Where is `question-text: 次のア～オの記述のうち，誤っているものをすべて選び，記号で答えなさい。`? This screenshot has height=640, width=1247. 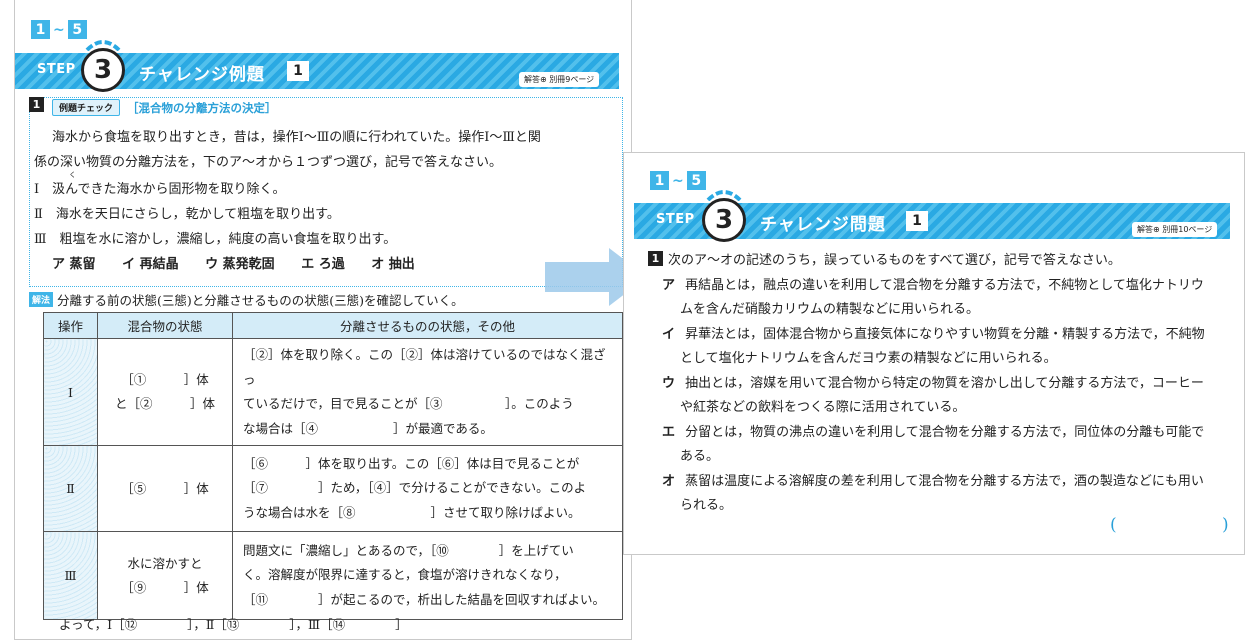 question-text: 次のア～オの記述のうち，誤っているものをすべて選び，記号で答えなさい。 is located at coordinates (894, 260).